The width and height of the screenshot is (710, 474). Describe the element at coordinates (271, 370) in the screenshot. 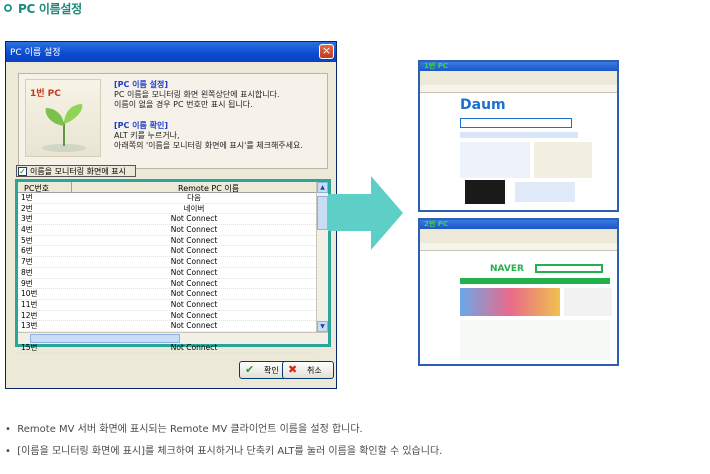

I see `ok-button-label: 확인` at that location.